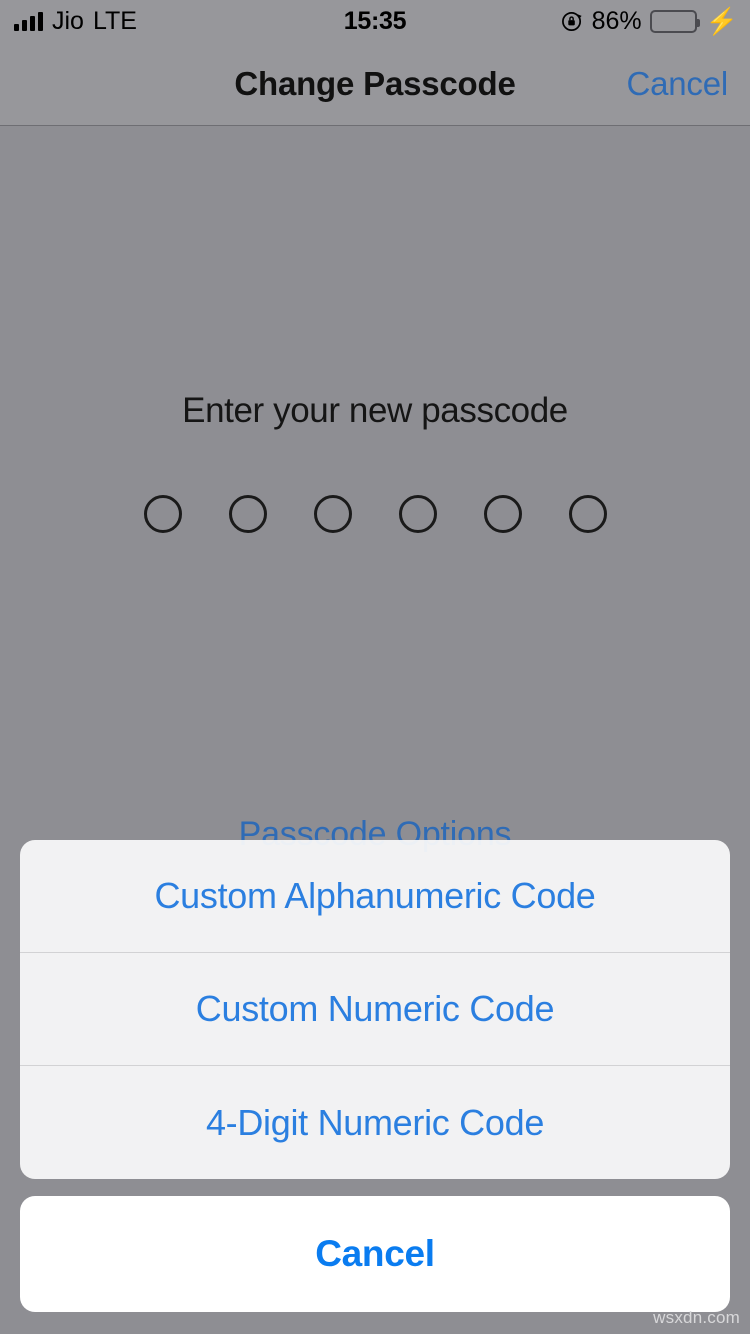 The height and width of the screenshot is (1334, 750). Describe the element at coordinates (696, 1317) in the screenshot. I see `watermark: wsxdn.com` at that location.